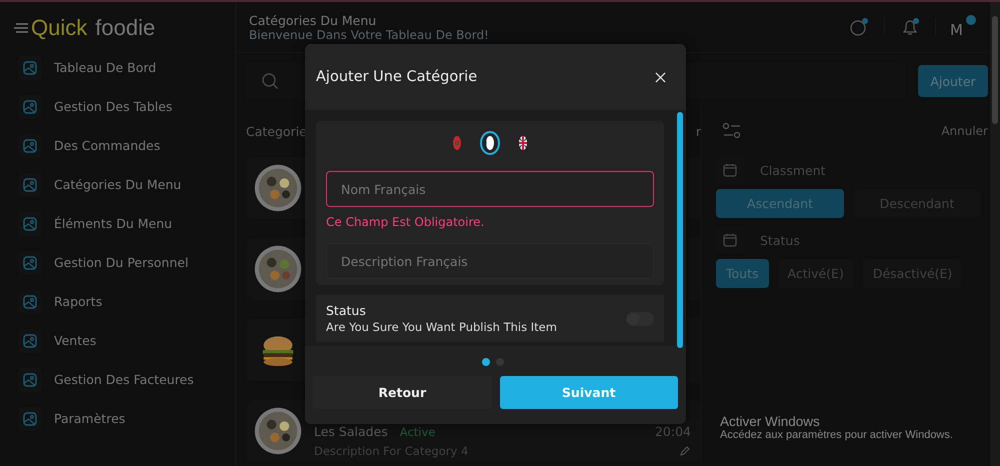  What do you see at coordinates (780, 240) in the screenshot?
I see `filter-label: Status` at bounding box center [780, 240].